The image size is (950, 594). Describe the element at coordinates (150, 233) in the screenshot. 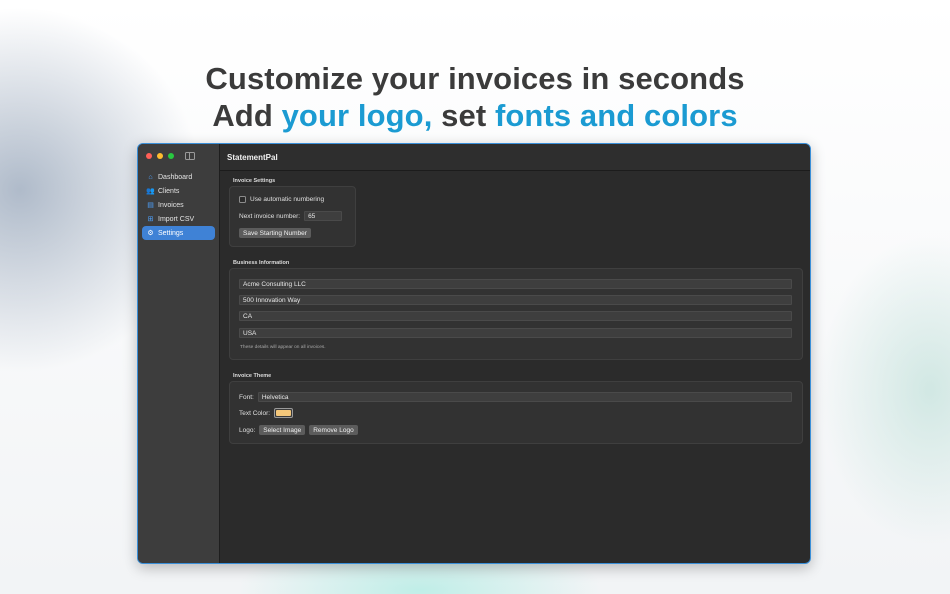

I see `gear-icon: ⚙` at that location.